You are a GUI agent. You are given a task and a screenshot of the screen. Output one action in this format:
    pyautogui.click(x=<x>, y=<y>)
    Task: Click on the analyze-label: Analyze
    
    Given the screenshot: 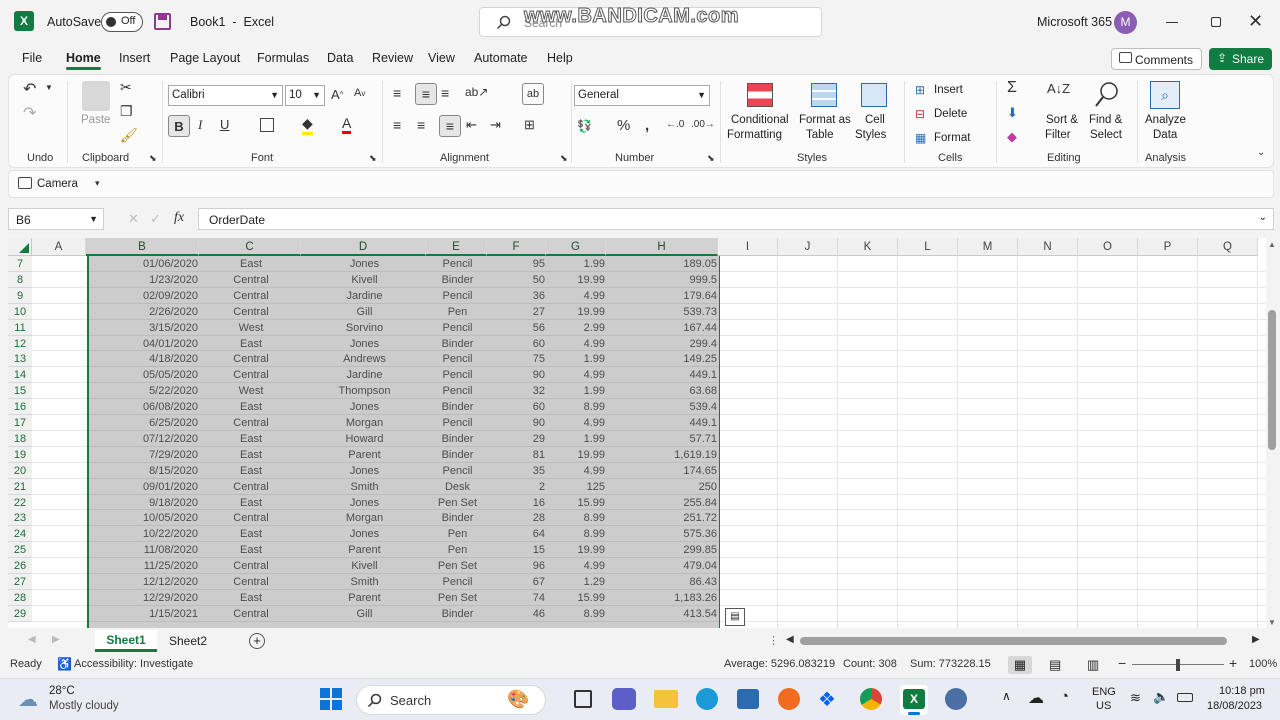 What is the action you would take?
    pyautogui.click(x=1165, y=120)
    